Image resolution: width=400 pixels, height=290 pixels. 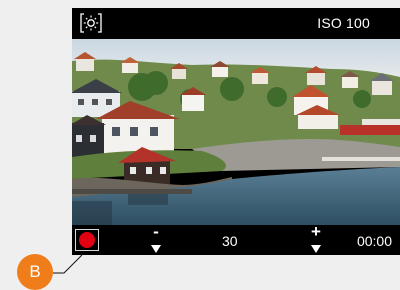 I want to click on timer-display: 00:00, so click(x=374, y=241).